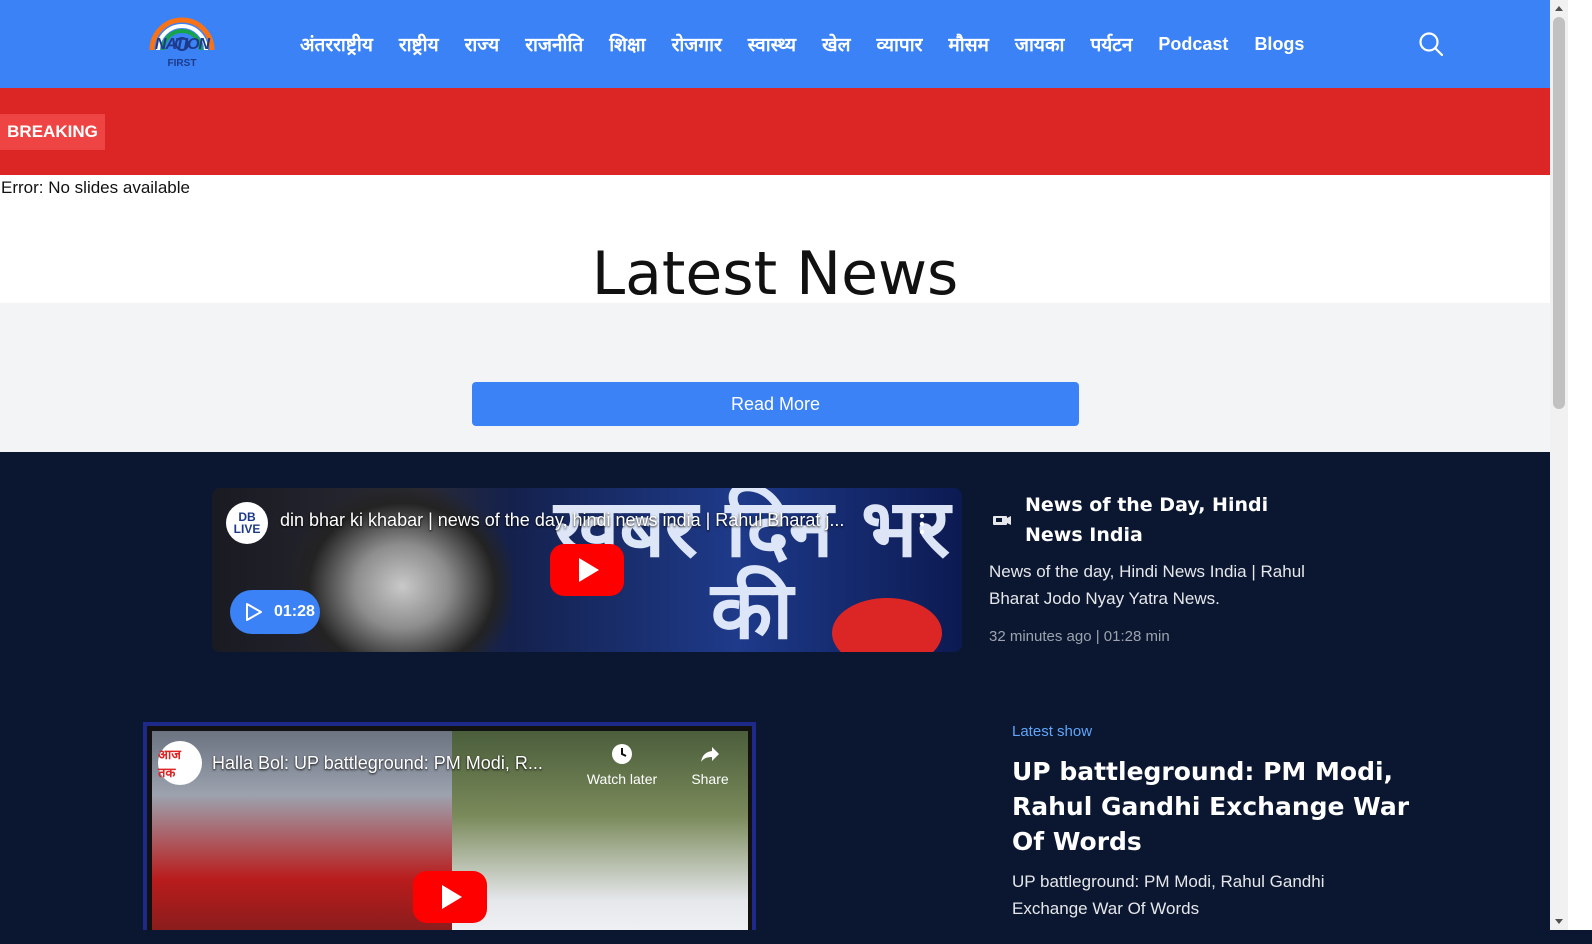 The width and height of the screenshot is (1592, 944). Describe the element at coordinates (627, 44) in the screenshot. I see `nav-item-education: शिक्षा` at that location.